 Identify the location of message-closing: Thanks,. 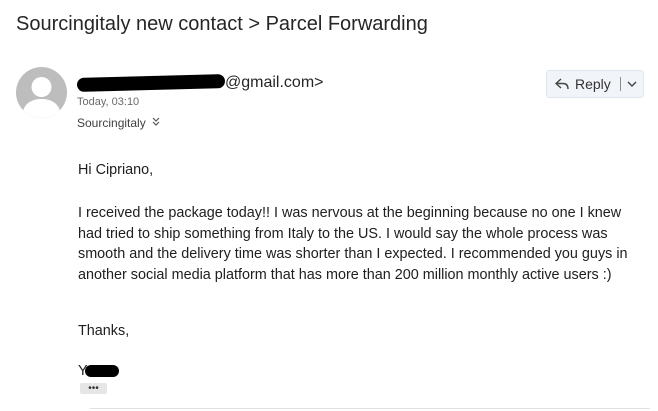
(104, 331).